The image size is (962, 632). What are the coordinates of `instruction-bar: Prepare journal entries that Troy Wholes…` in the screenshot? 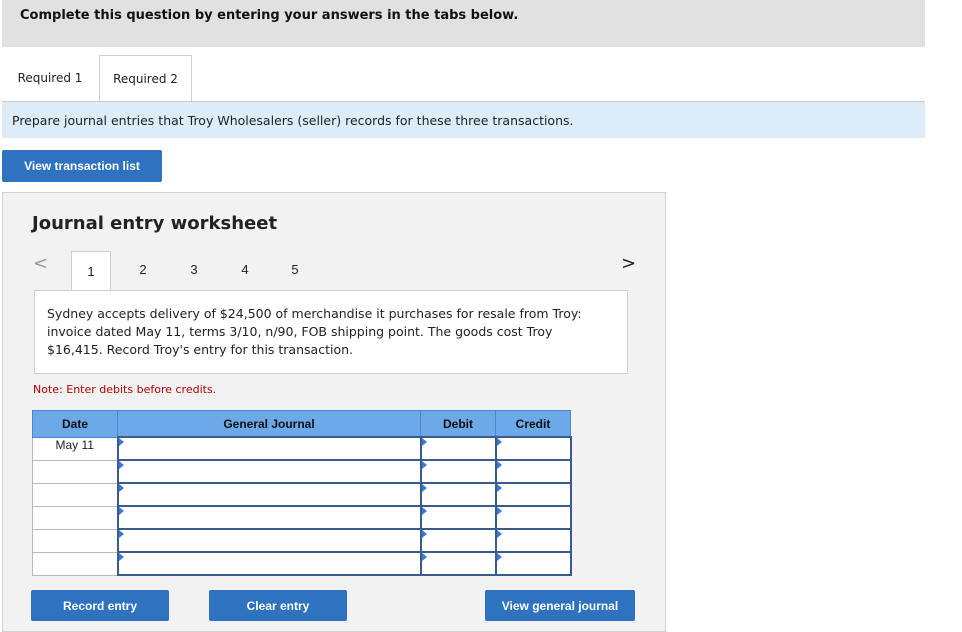 It's located at (463, 120).